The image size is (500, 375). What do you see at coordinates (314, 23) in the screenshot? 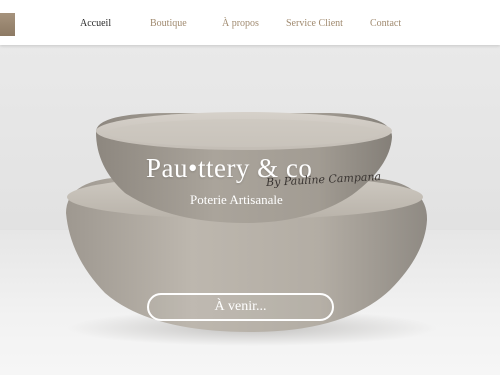
I see `nav-item-service-client: Service Client` at bounding box center [314, 23].